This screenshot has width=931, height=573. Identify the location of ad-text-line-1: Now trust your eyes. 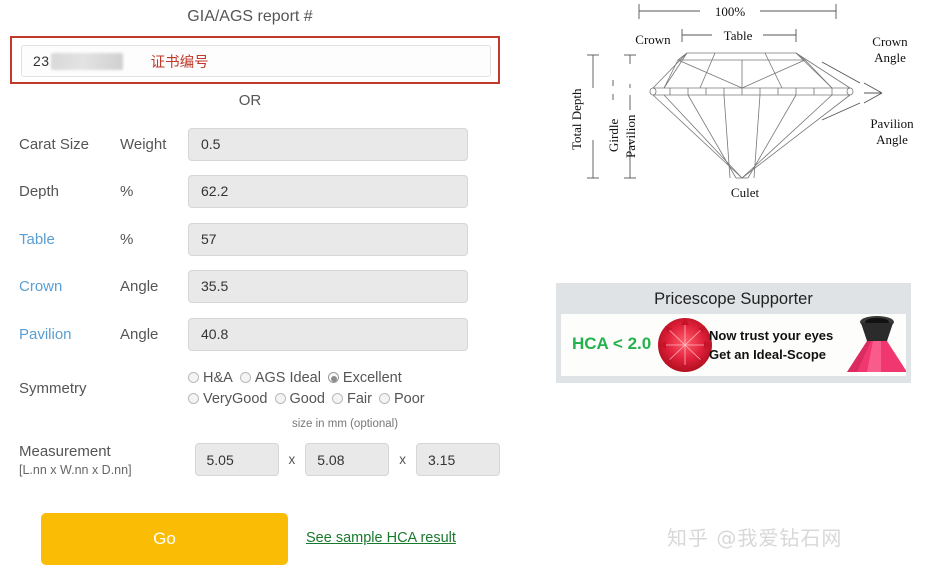
(771, 335).